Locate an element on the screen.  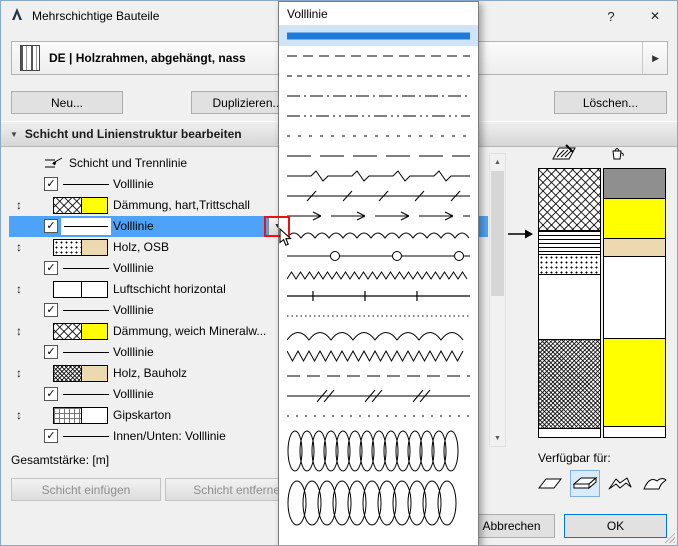
line-pattern-loops-small is located at coordinates (373, 451).